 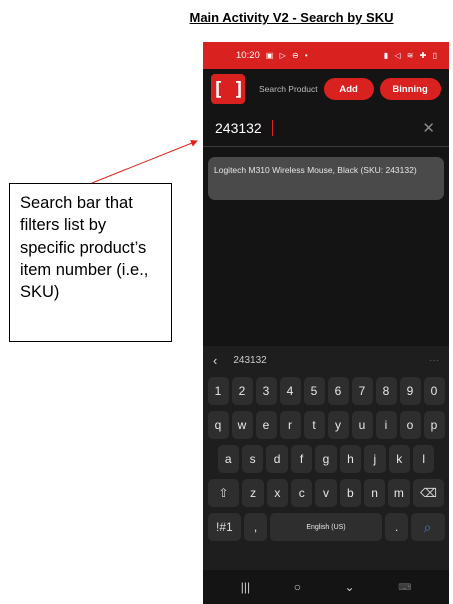 I want to click on app-header: [ ] Search Product Add Binning, so click(x=326, y=89).